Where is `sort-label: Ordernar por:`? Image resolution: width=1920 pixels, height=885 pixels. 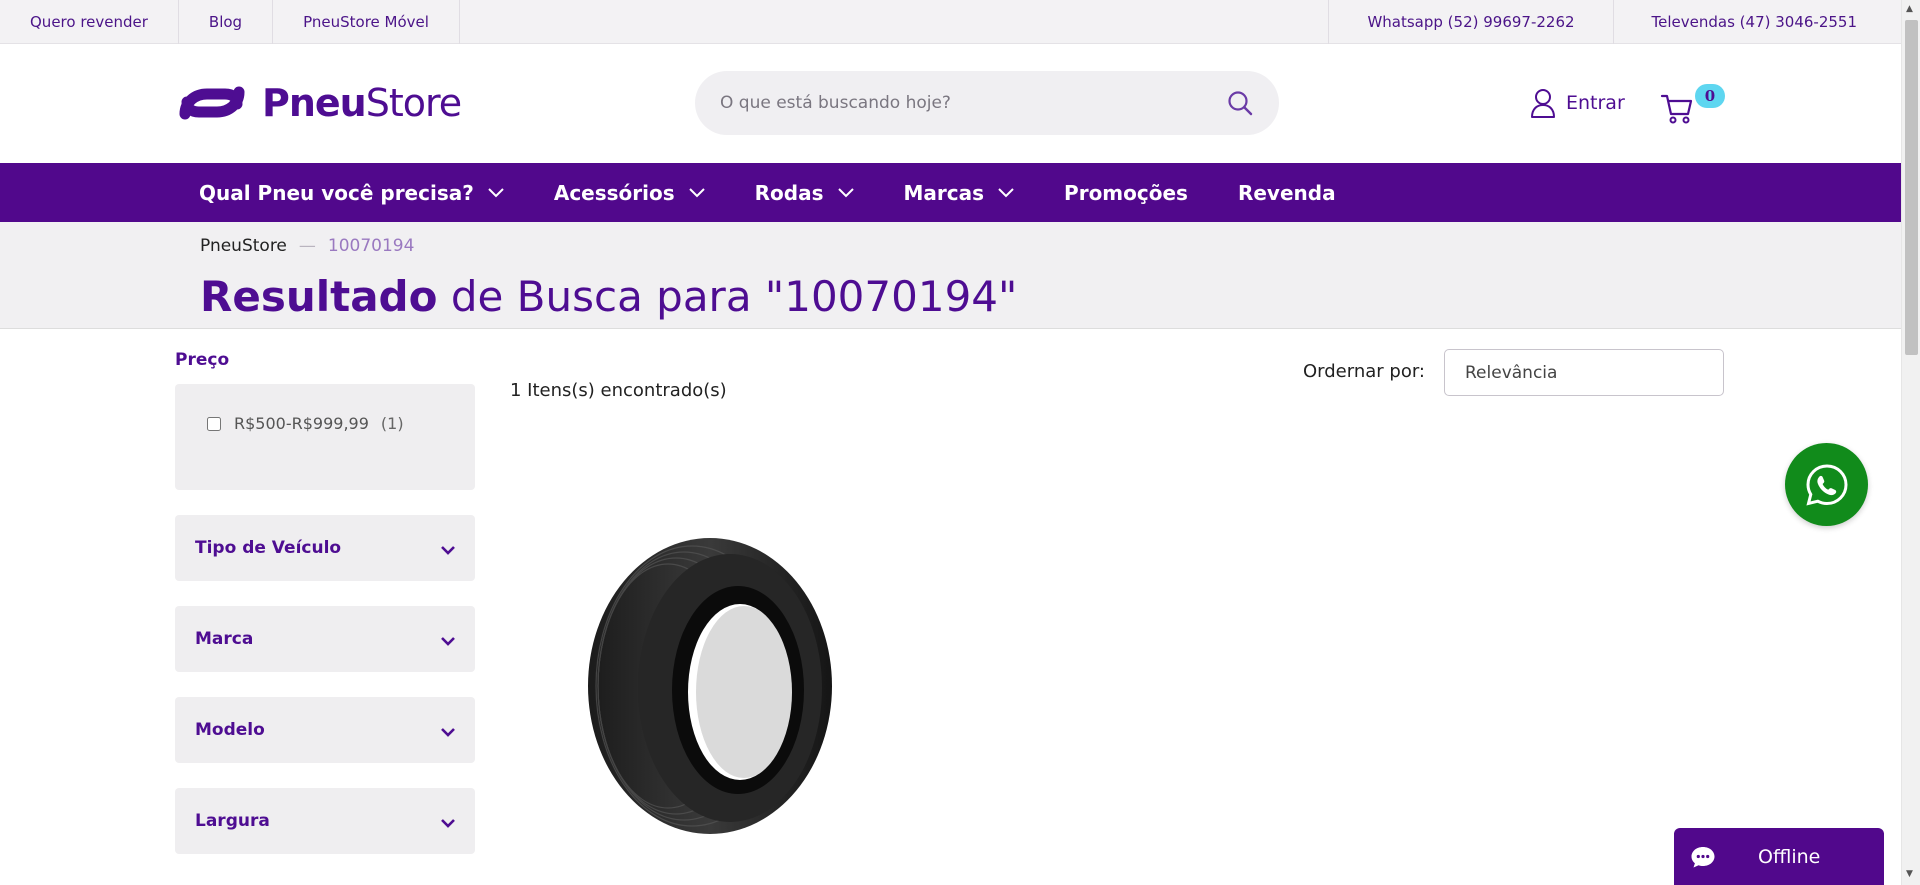 sort-label: Ordernar por: is located at coordinates (1364, 371).